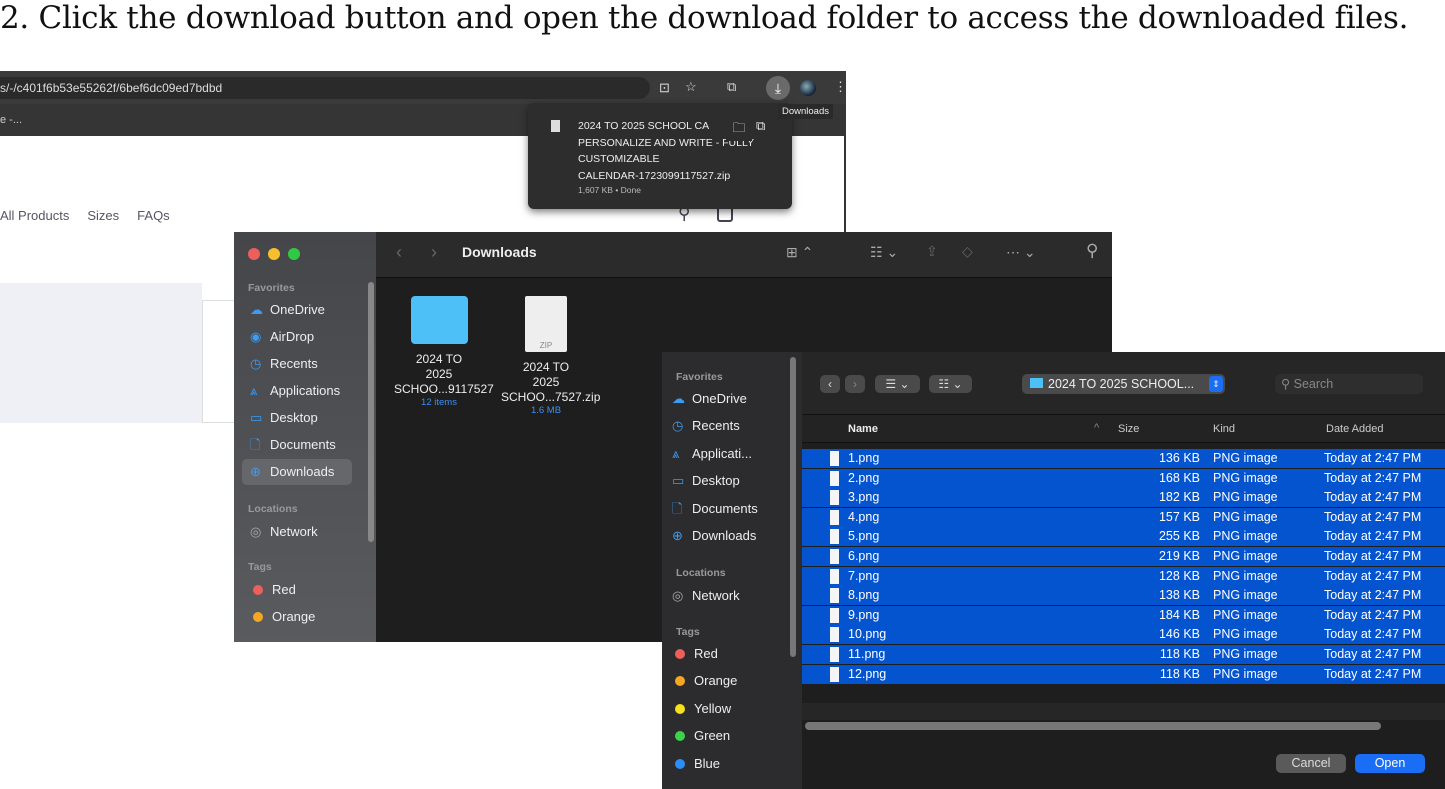 The width and height of the screenshot is (1445, 789). I want to click on tag-icon: ◇, so click(967, 251).